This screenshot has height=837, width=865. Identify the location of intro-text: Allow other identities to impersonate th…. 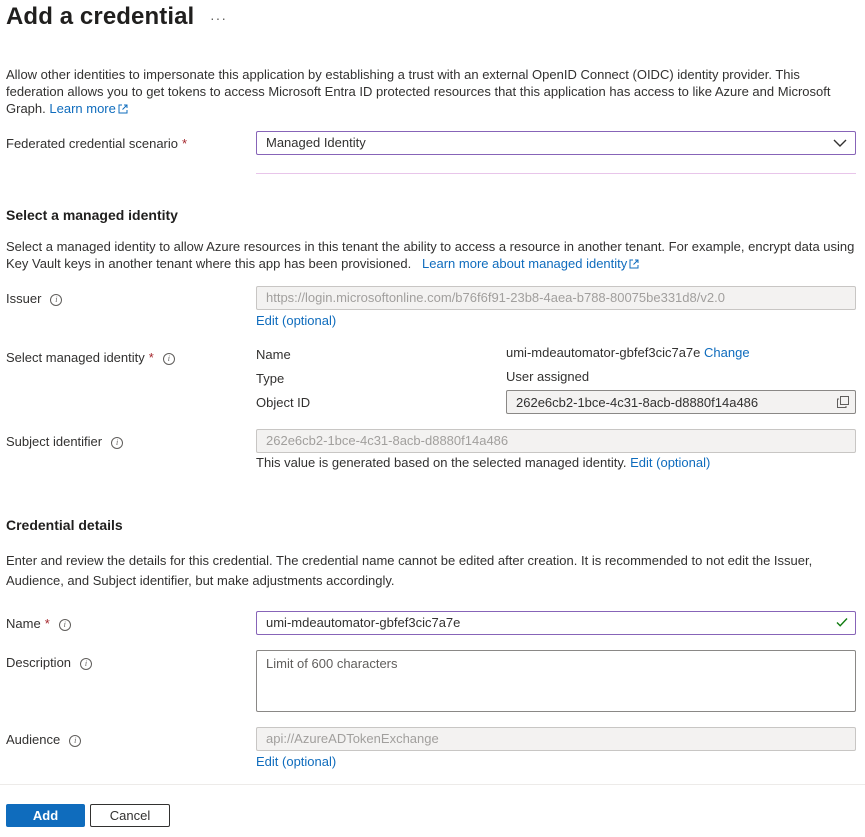
(421, 91).